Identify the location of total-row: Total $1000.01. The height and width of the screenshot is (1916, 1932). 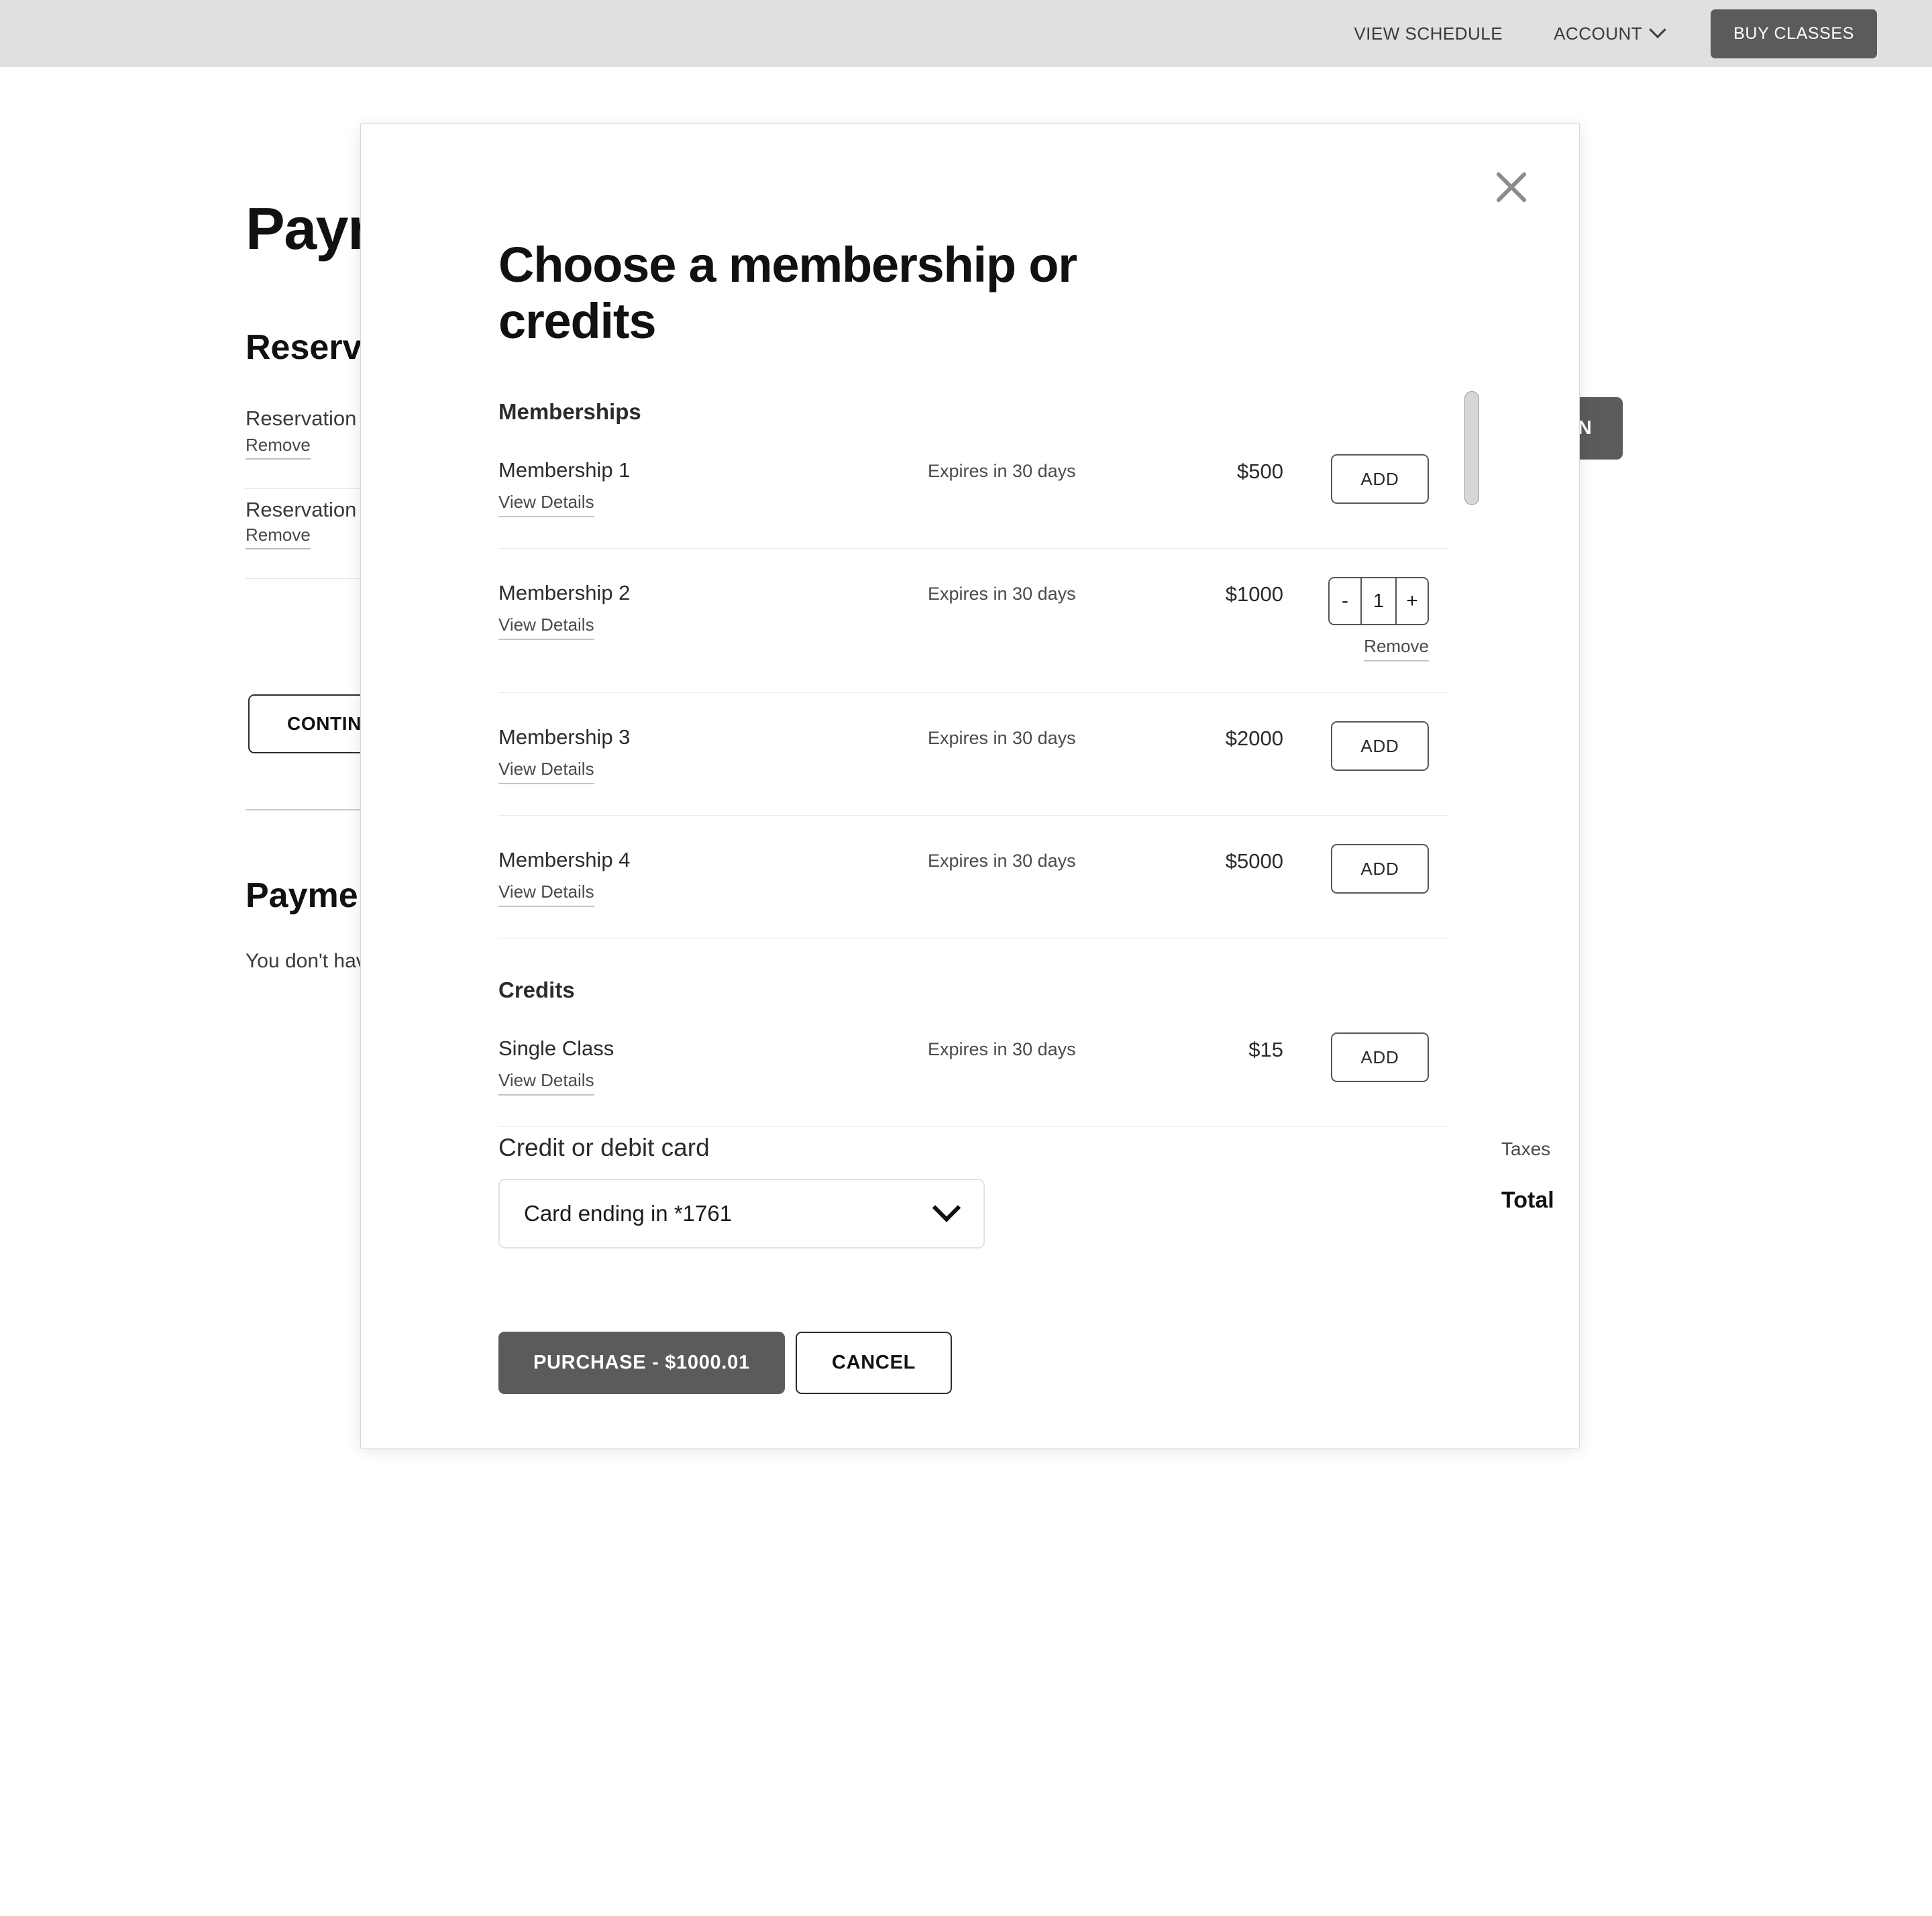
(1540, 1198).